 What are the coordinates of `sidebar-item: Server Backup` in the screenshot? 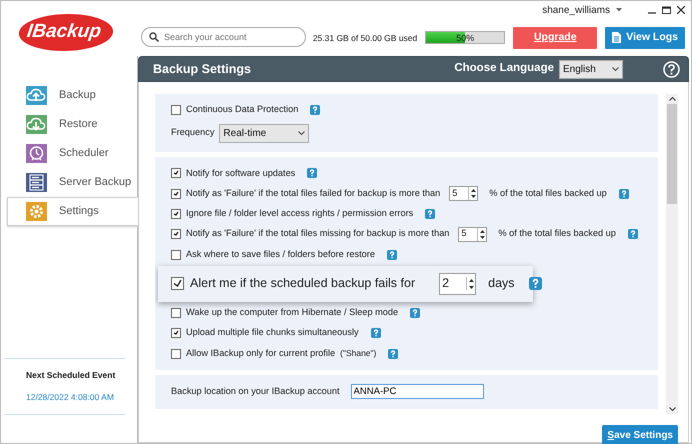 It's located at (72, 182).